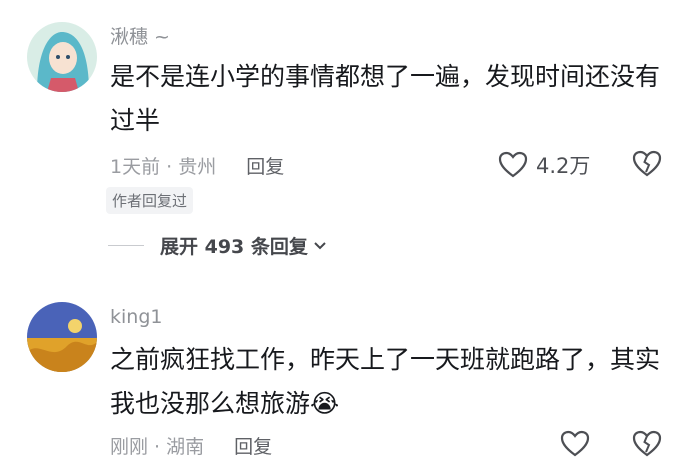 The width and height of the screenshot is (690, 467). Describe the element at coordinates (563, 166) in the screenshot. I see `like-count: 4.2万` at that location.